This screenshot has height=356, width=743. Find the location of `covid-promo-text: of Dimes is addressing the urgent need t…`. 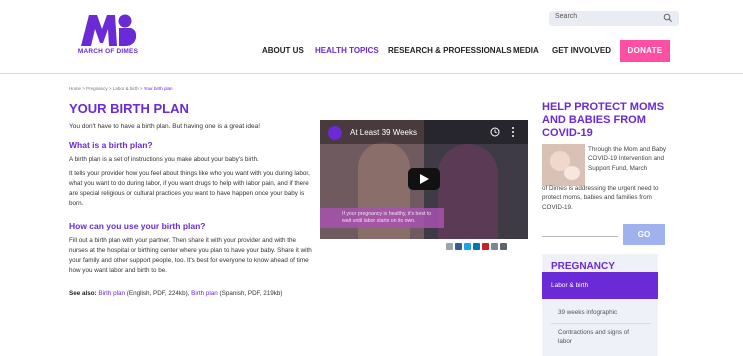

covid-promo-text: of Dimes is addressing the urgent need t… is located at coordinates (600, 198).